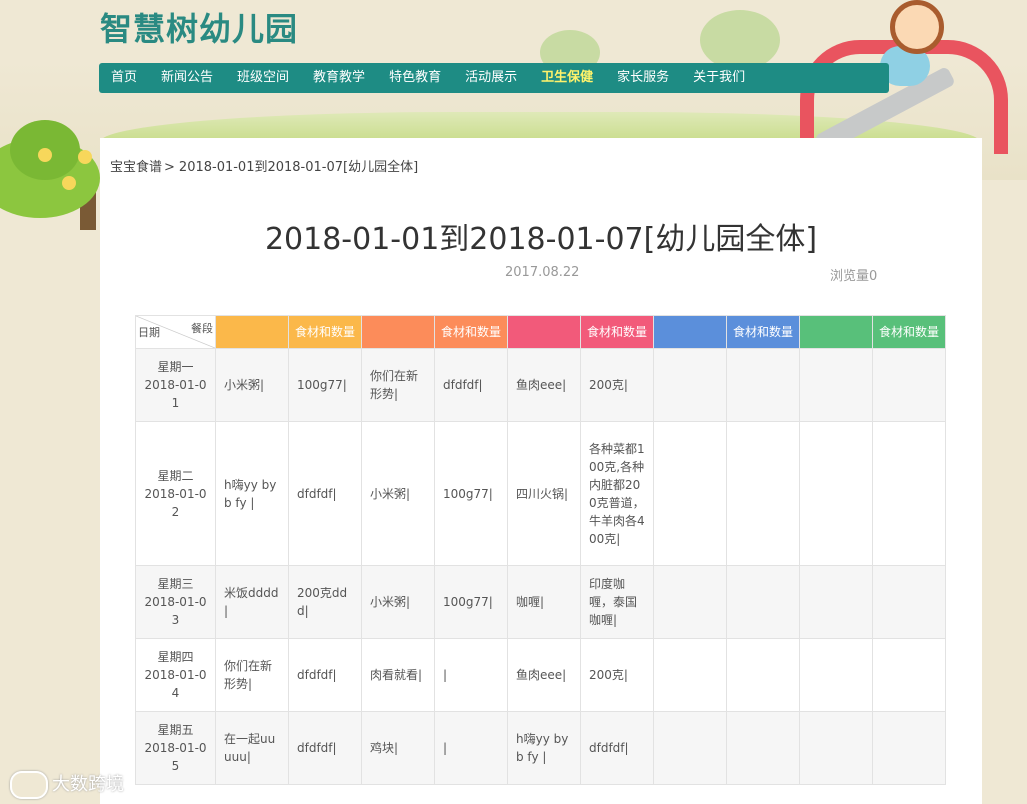  Describe the element at coordinates (854, 276) in the screenshot. I see `view-count: 浏览量0` at that location.